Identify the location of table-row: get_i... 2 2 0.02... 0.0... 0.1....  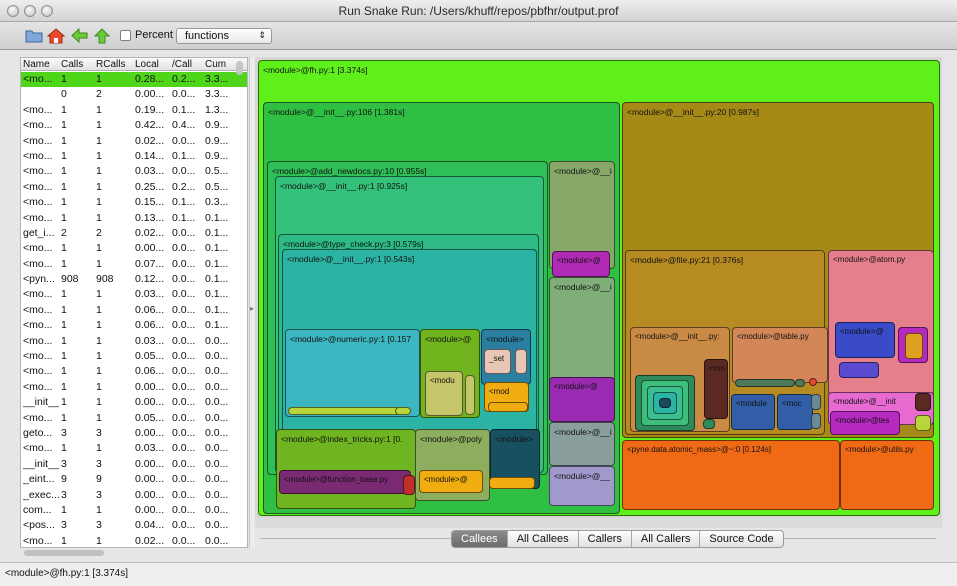
(134, 233).